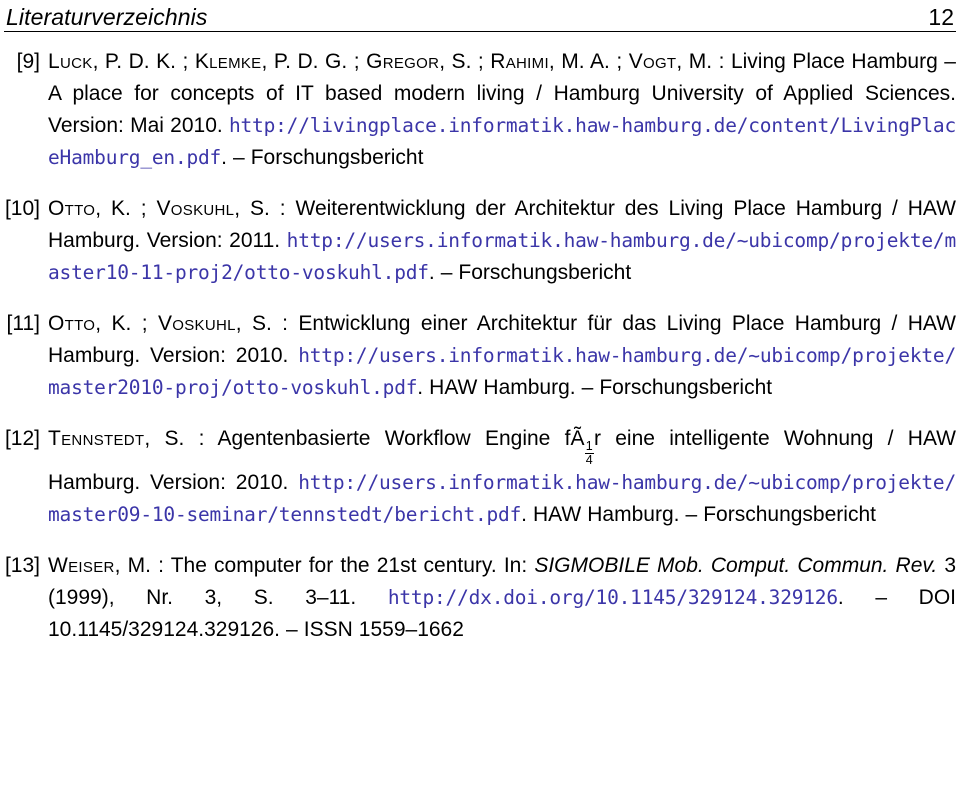 The image size is (960, 796). Describe the element at coordinates (480, 15) in the screenshot. I see `running-header: Literaturverzeichnis 12` at that location.